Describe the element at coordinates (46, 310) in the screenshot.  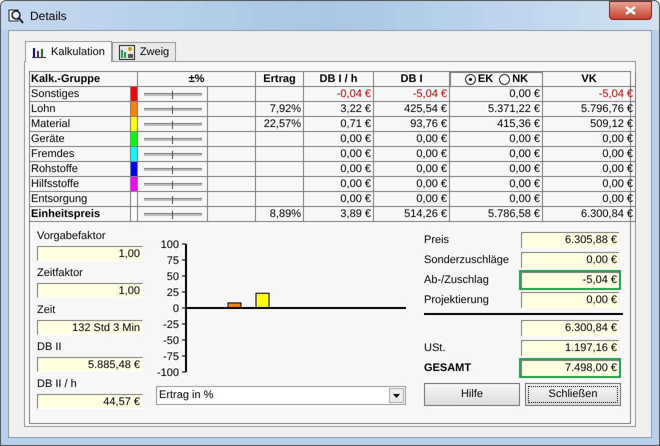
I see `field-label: Zeit` at that location.